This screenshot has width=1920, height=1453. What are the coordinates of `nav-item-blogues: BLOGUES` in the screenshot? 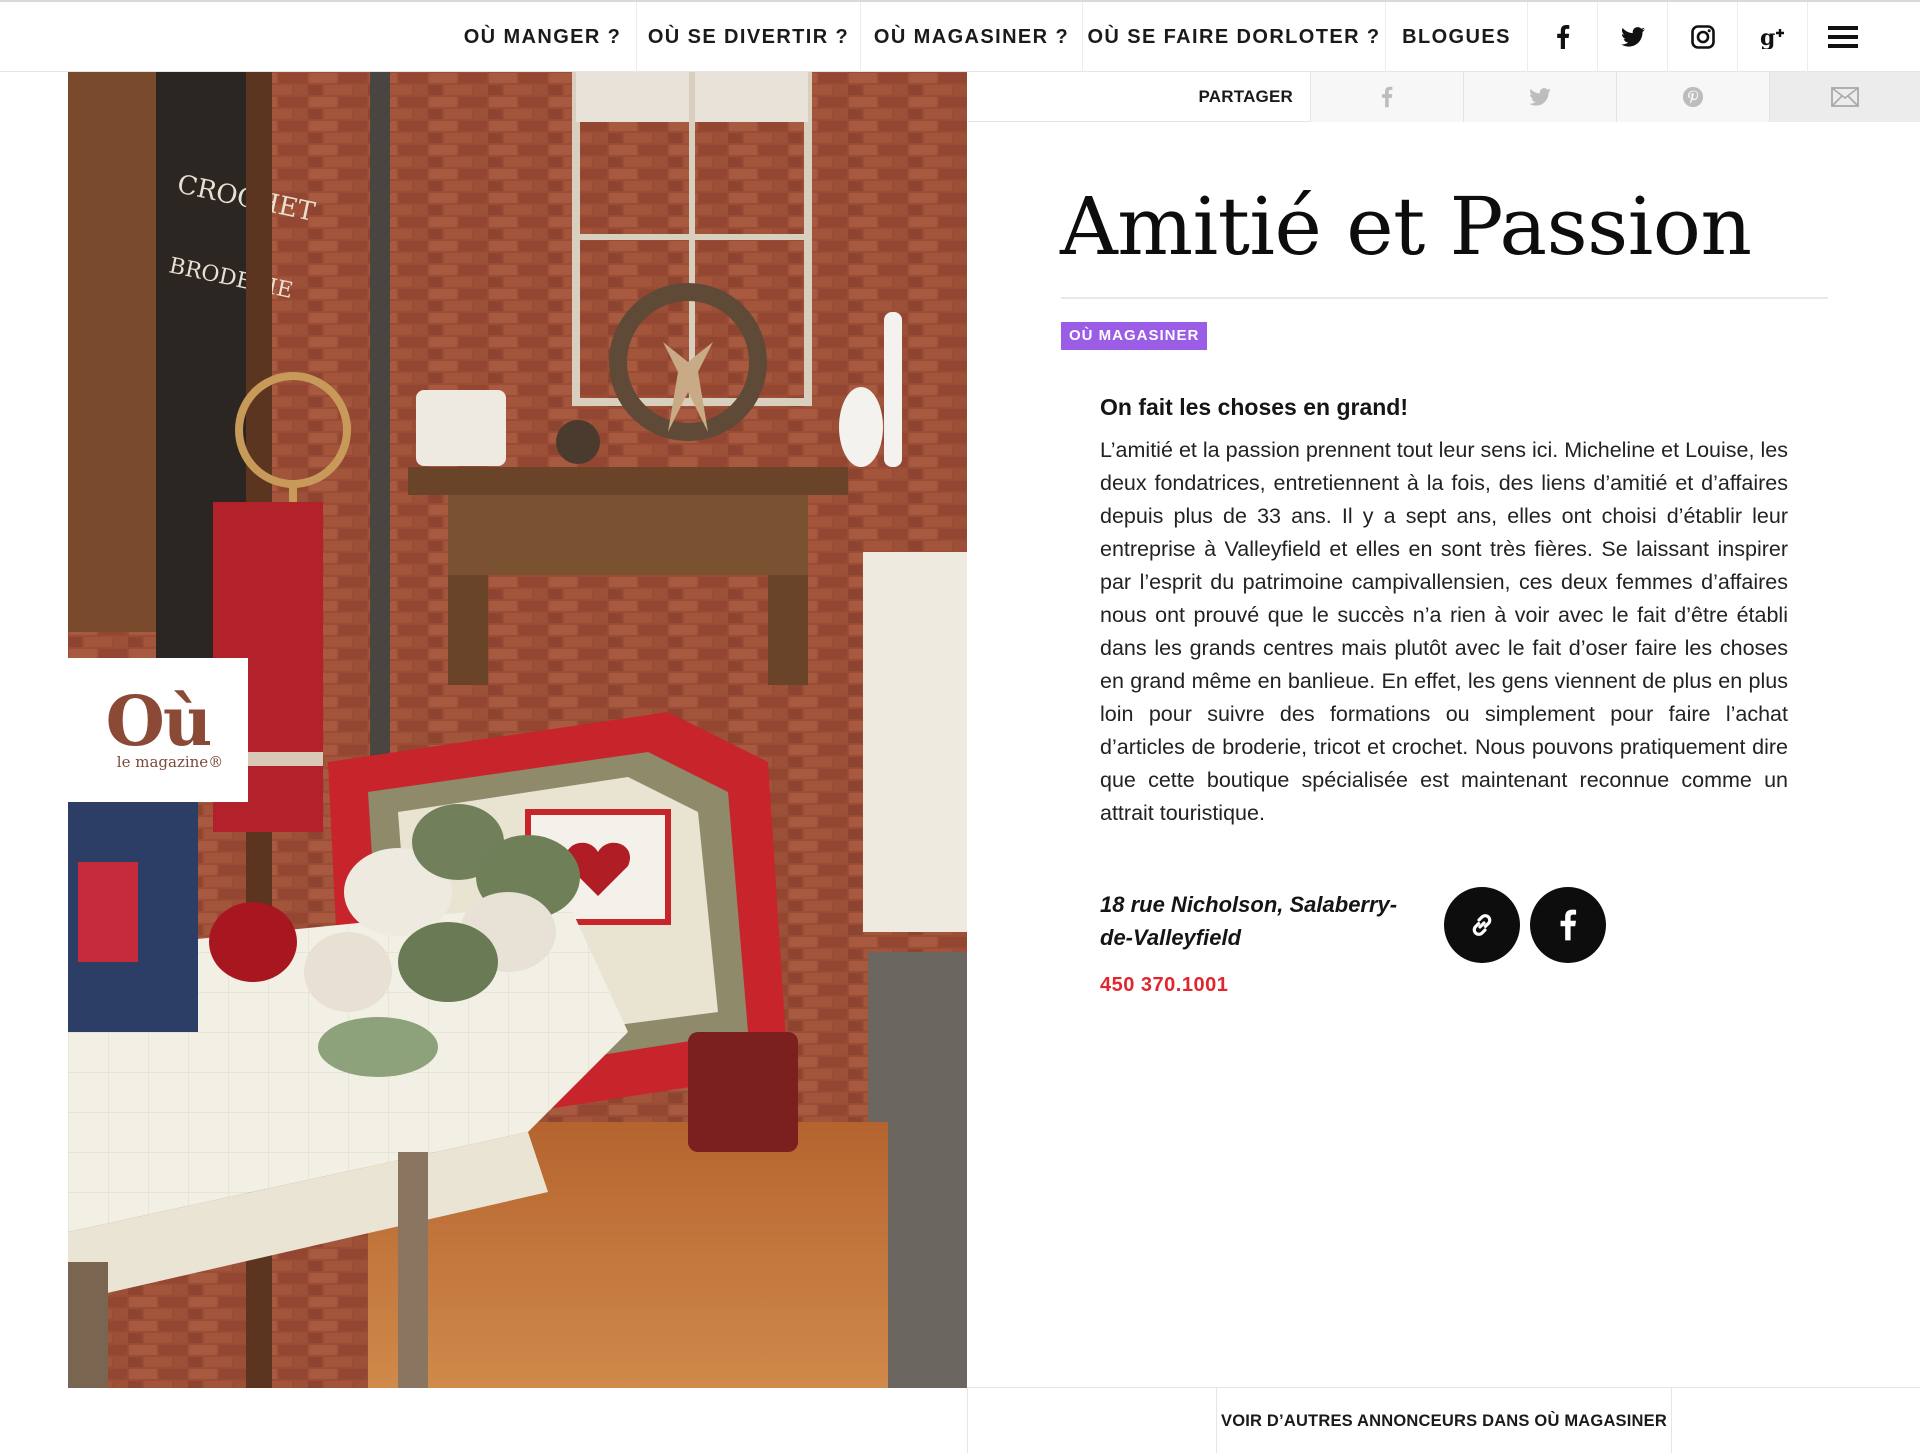 It's located at (1457, 37).